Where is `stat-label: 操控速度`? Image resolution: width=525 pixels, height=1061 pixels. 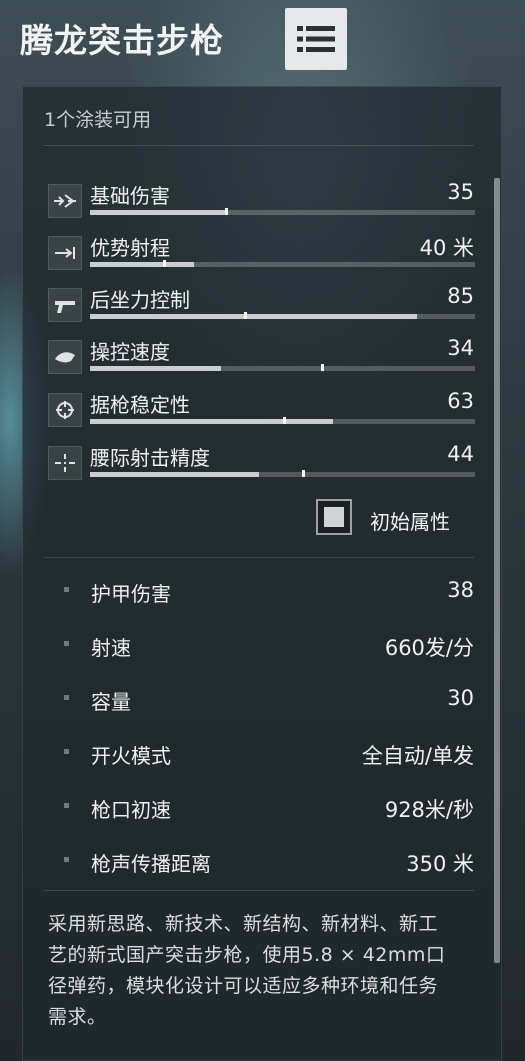 stat-label: 操控速度 is located at coordinates (130, 352).